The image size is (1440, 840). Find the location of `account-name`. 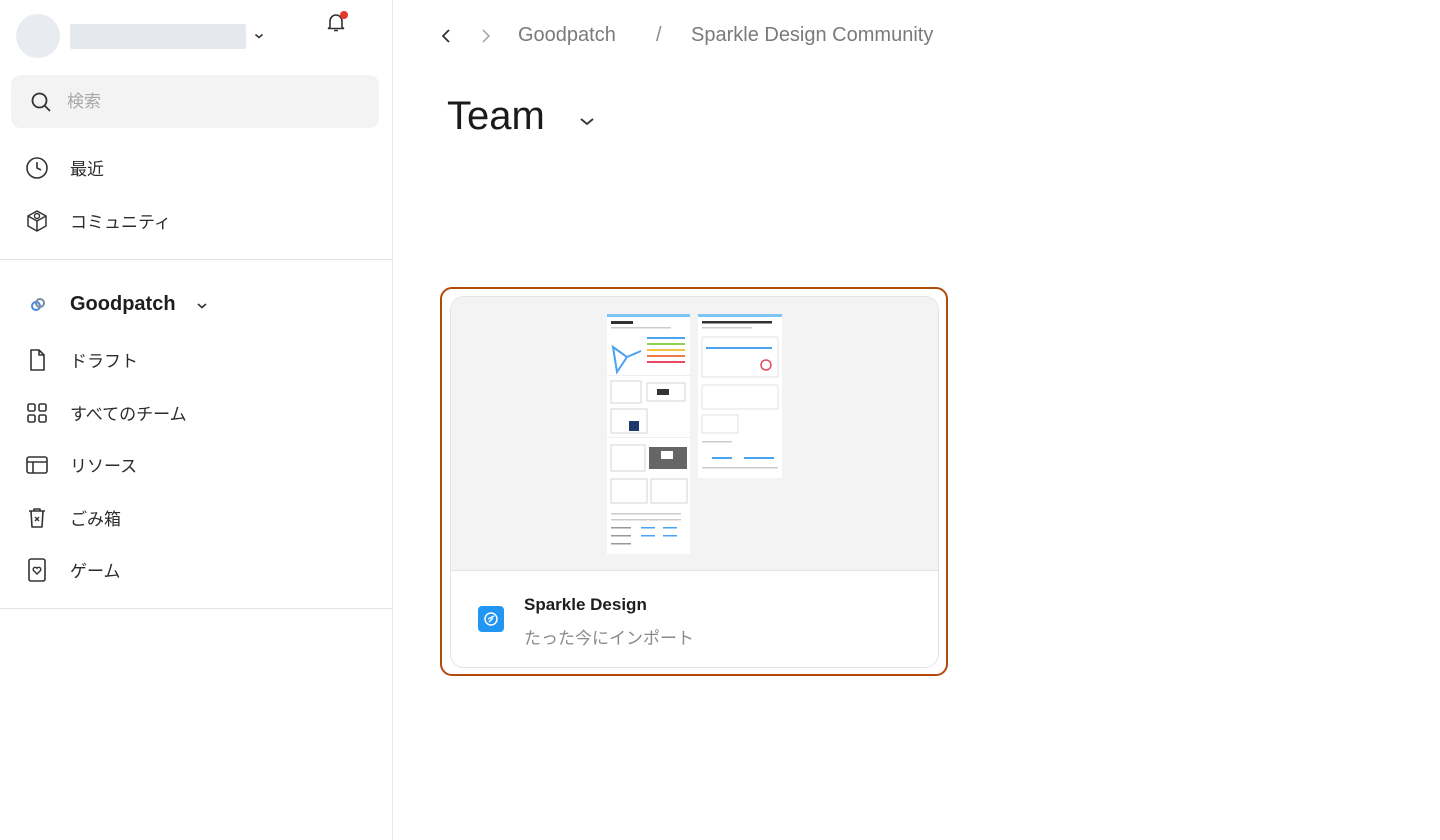

account-name is located at coordinates (158, 36).